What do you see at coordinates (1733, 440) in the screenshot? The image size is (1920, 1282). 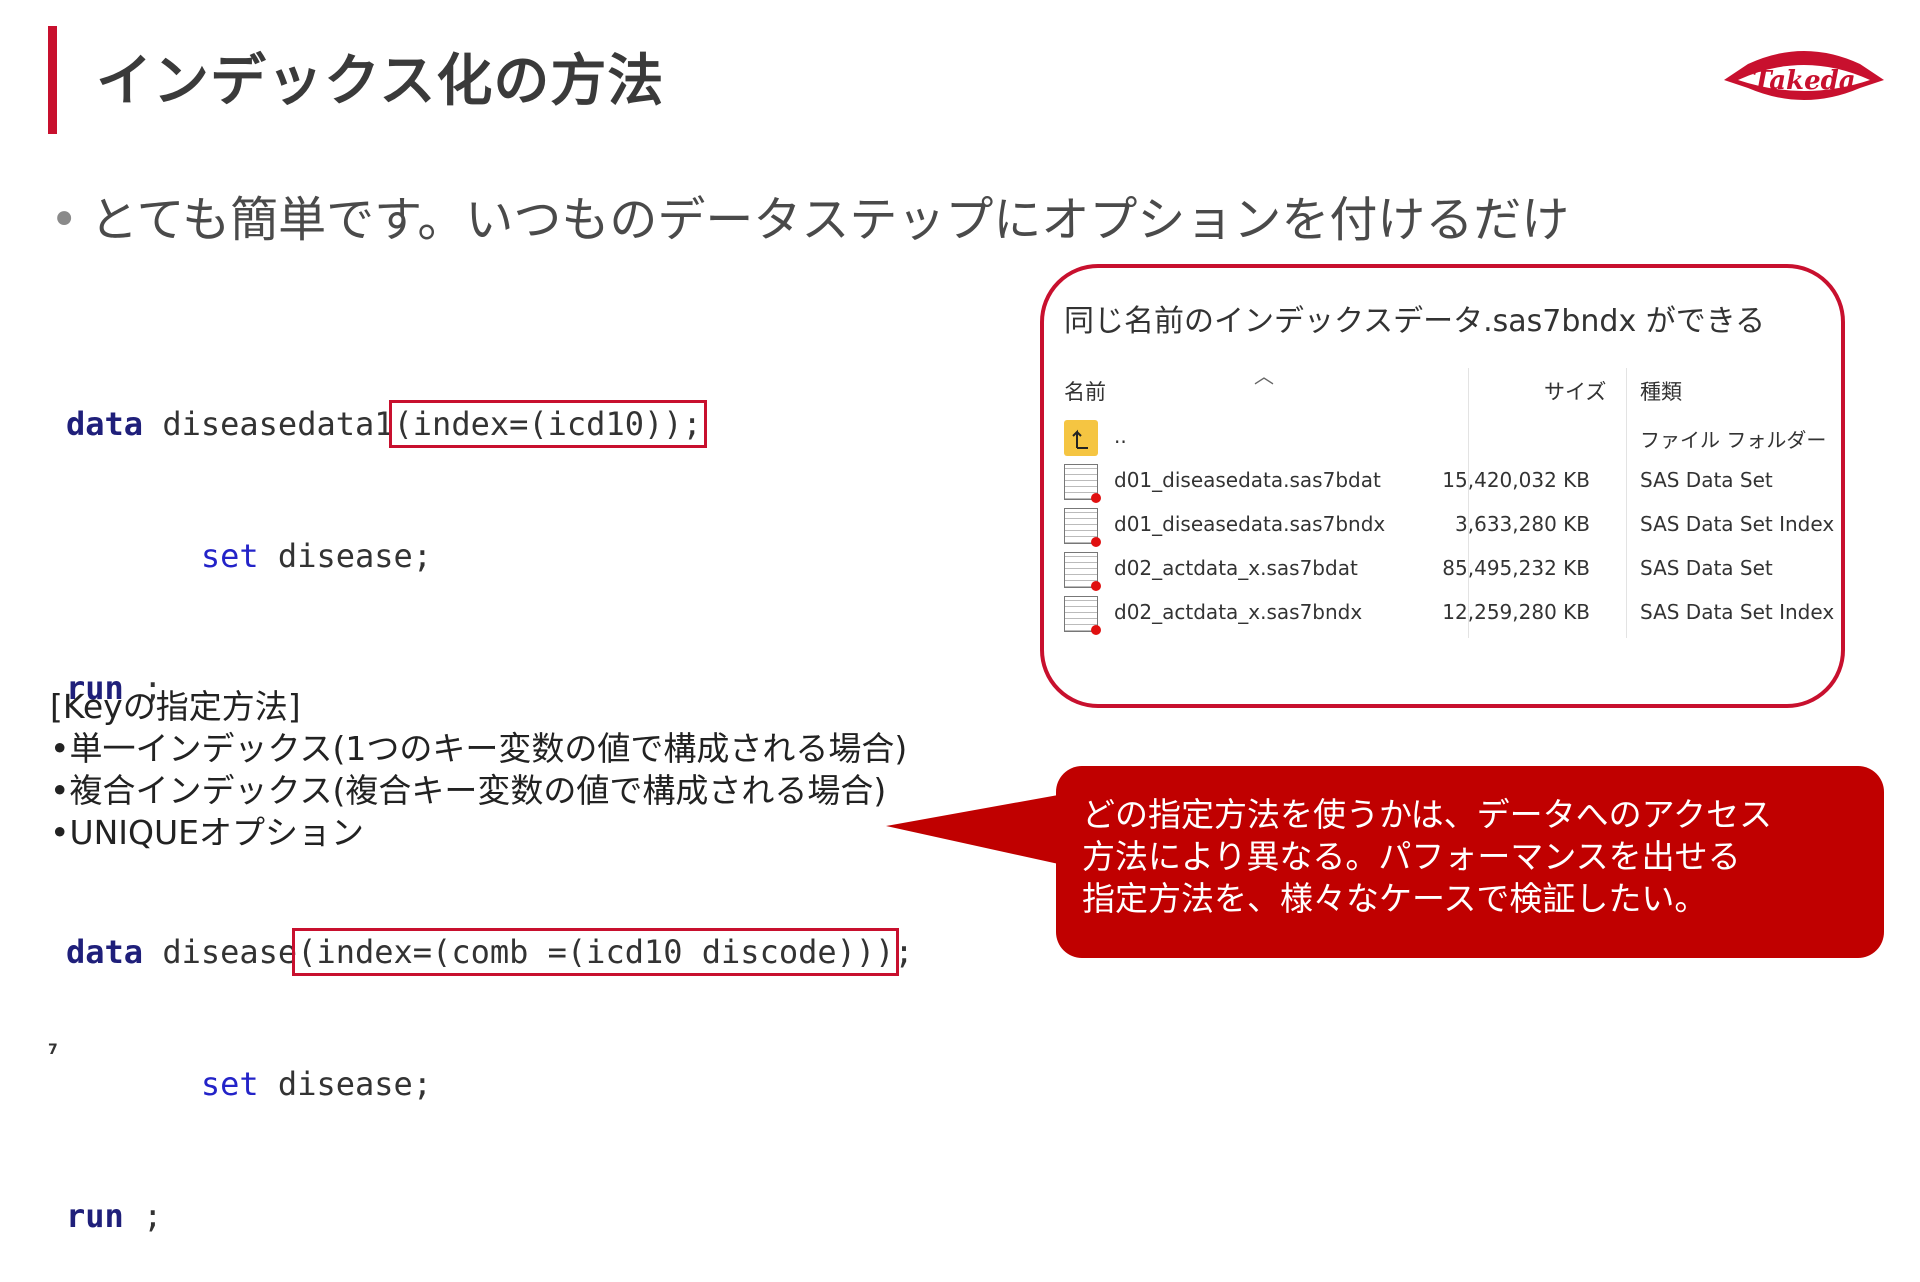 I see `file-type: ファイル フォルダー` at bounding box center [1733, 440].